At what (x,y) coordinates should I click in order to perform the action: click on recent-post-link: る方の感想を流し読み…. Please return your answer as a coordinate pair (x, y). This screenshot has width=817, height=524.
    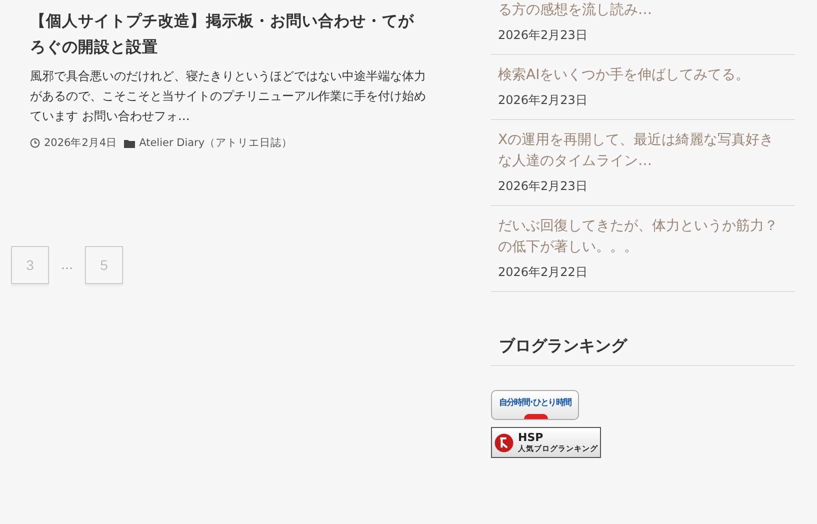
    Looking at the image, I should click on (642, 10).